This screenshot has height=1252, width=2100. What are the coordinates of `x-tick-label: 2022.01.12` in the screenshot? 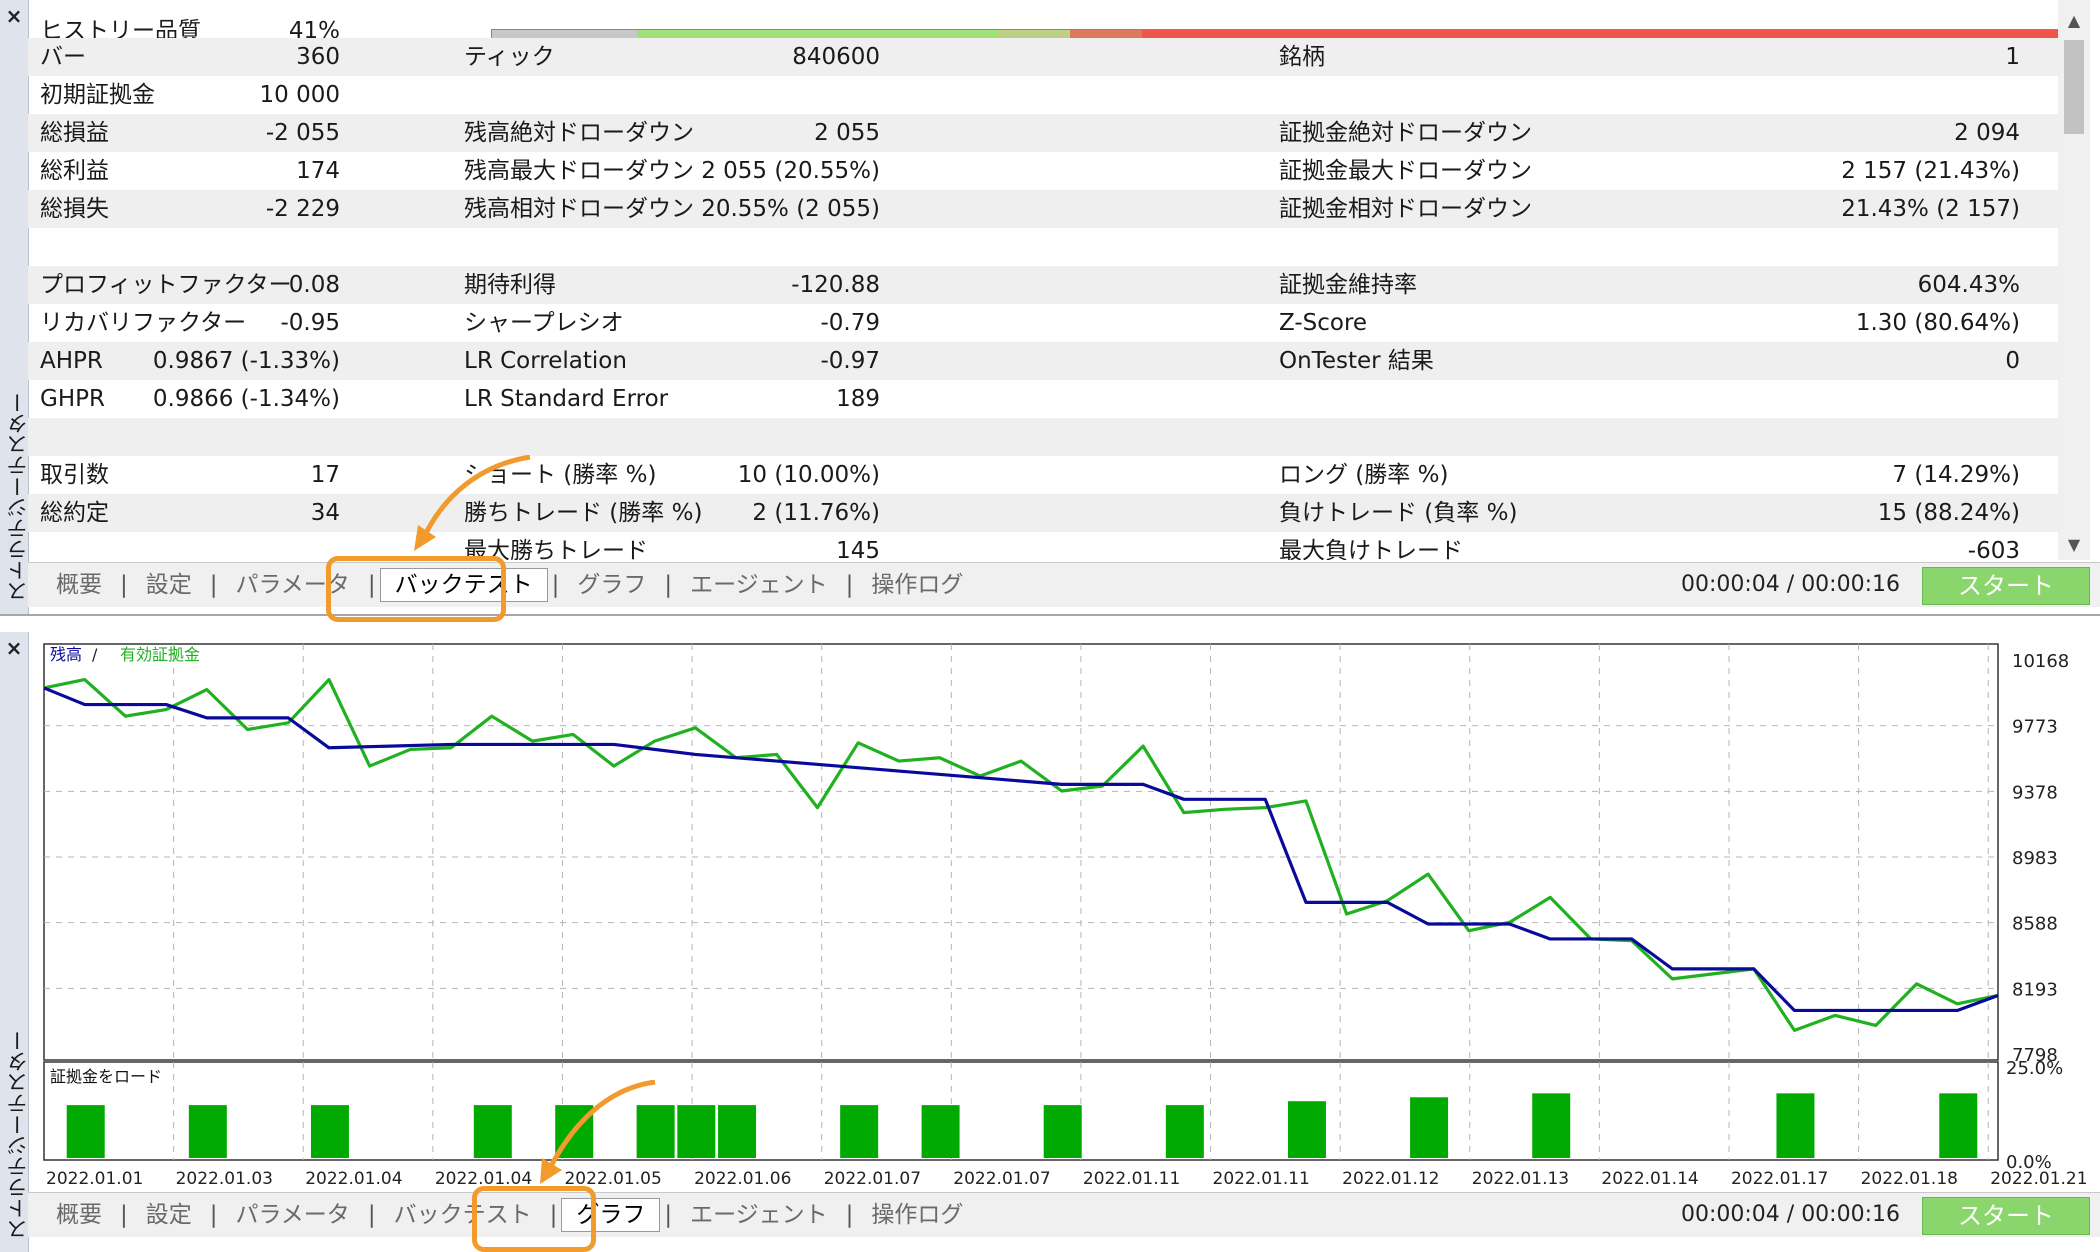 It's located at (1390, 1179).